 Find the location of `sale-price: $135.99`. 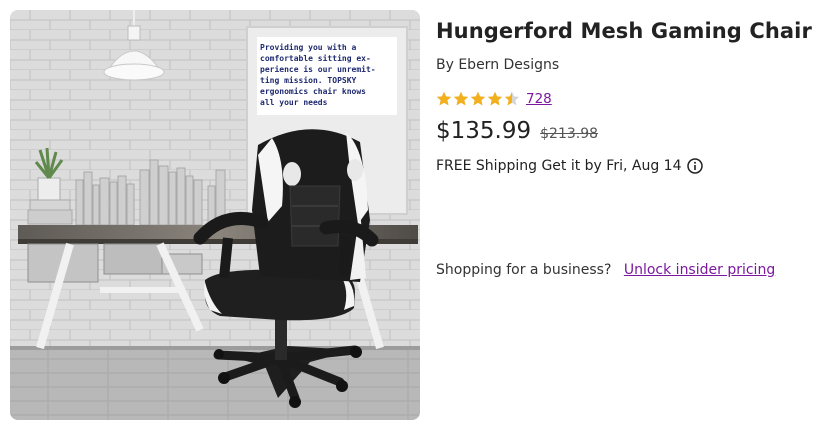

sale-price: $135.99 is located at coordinates (484, 131).